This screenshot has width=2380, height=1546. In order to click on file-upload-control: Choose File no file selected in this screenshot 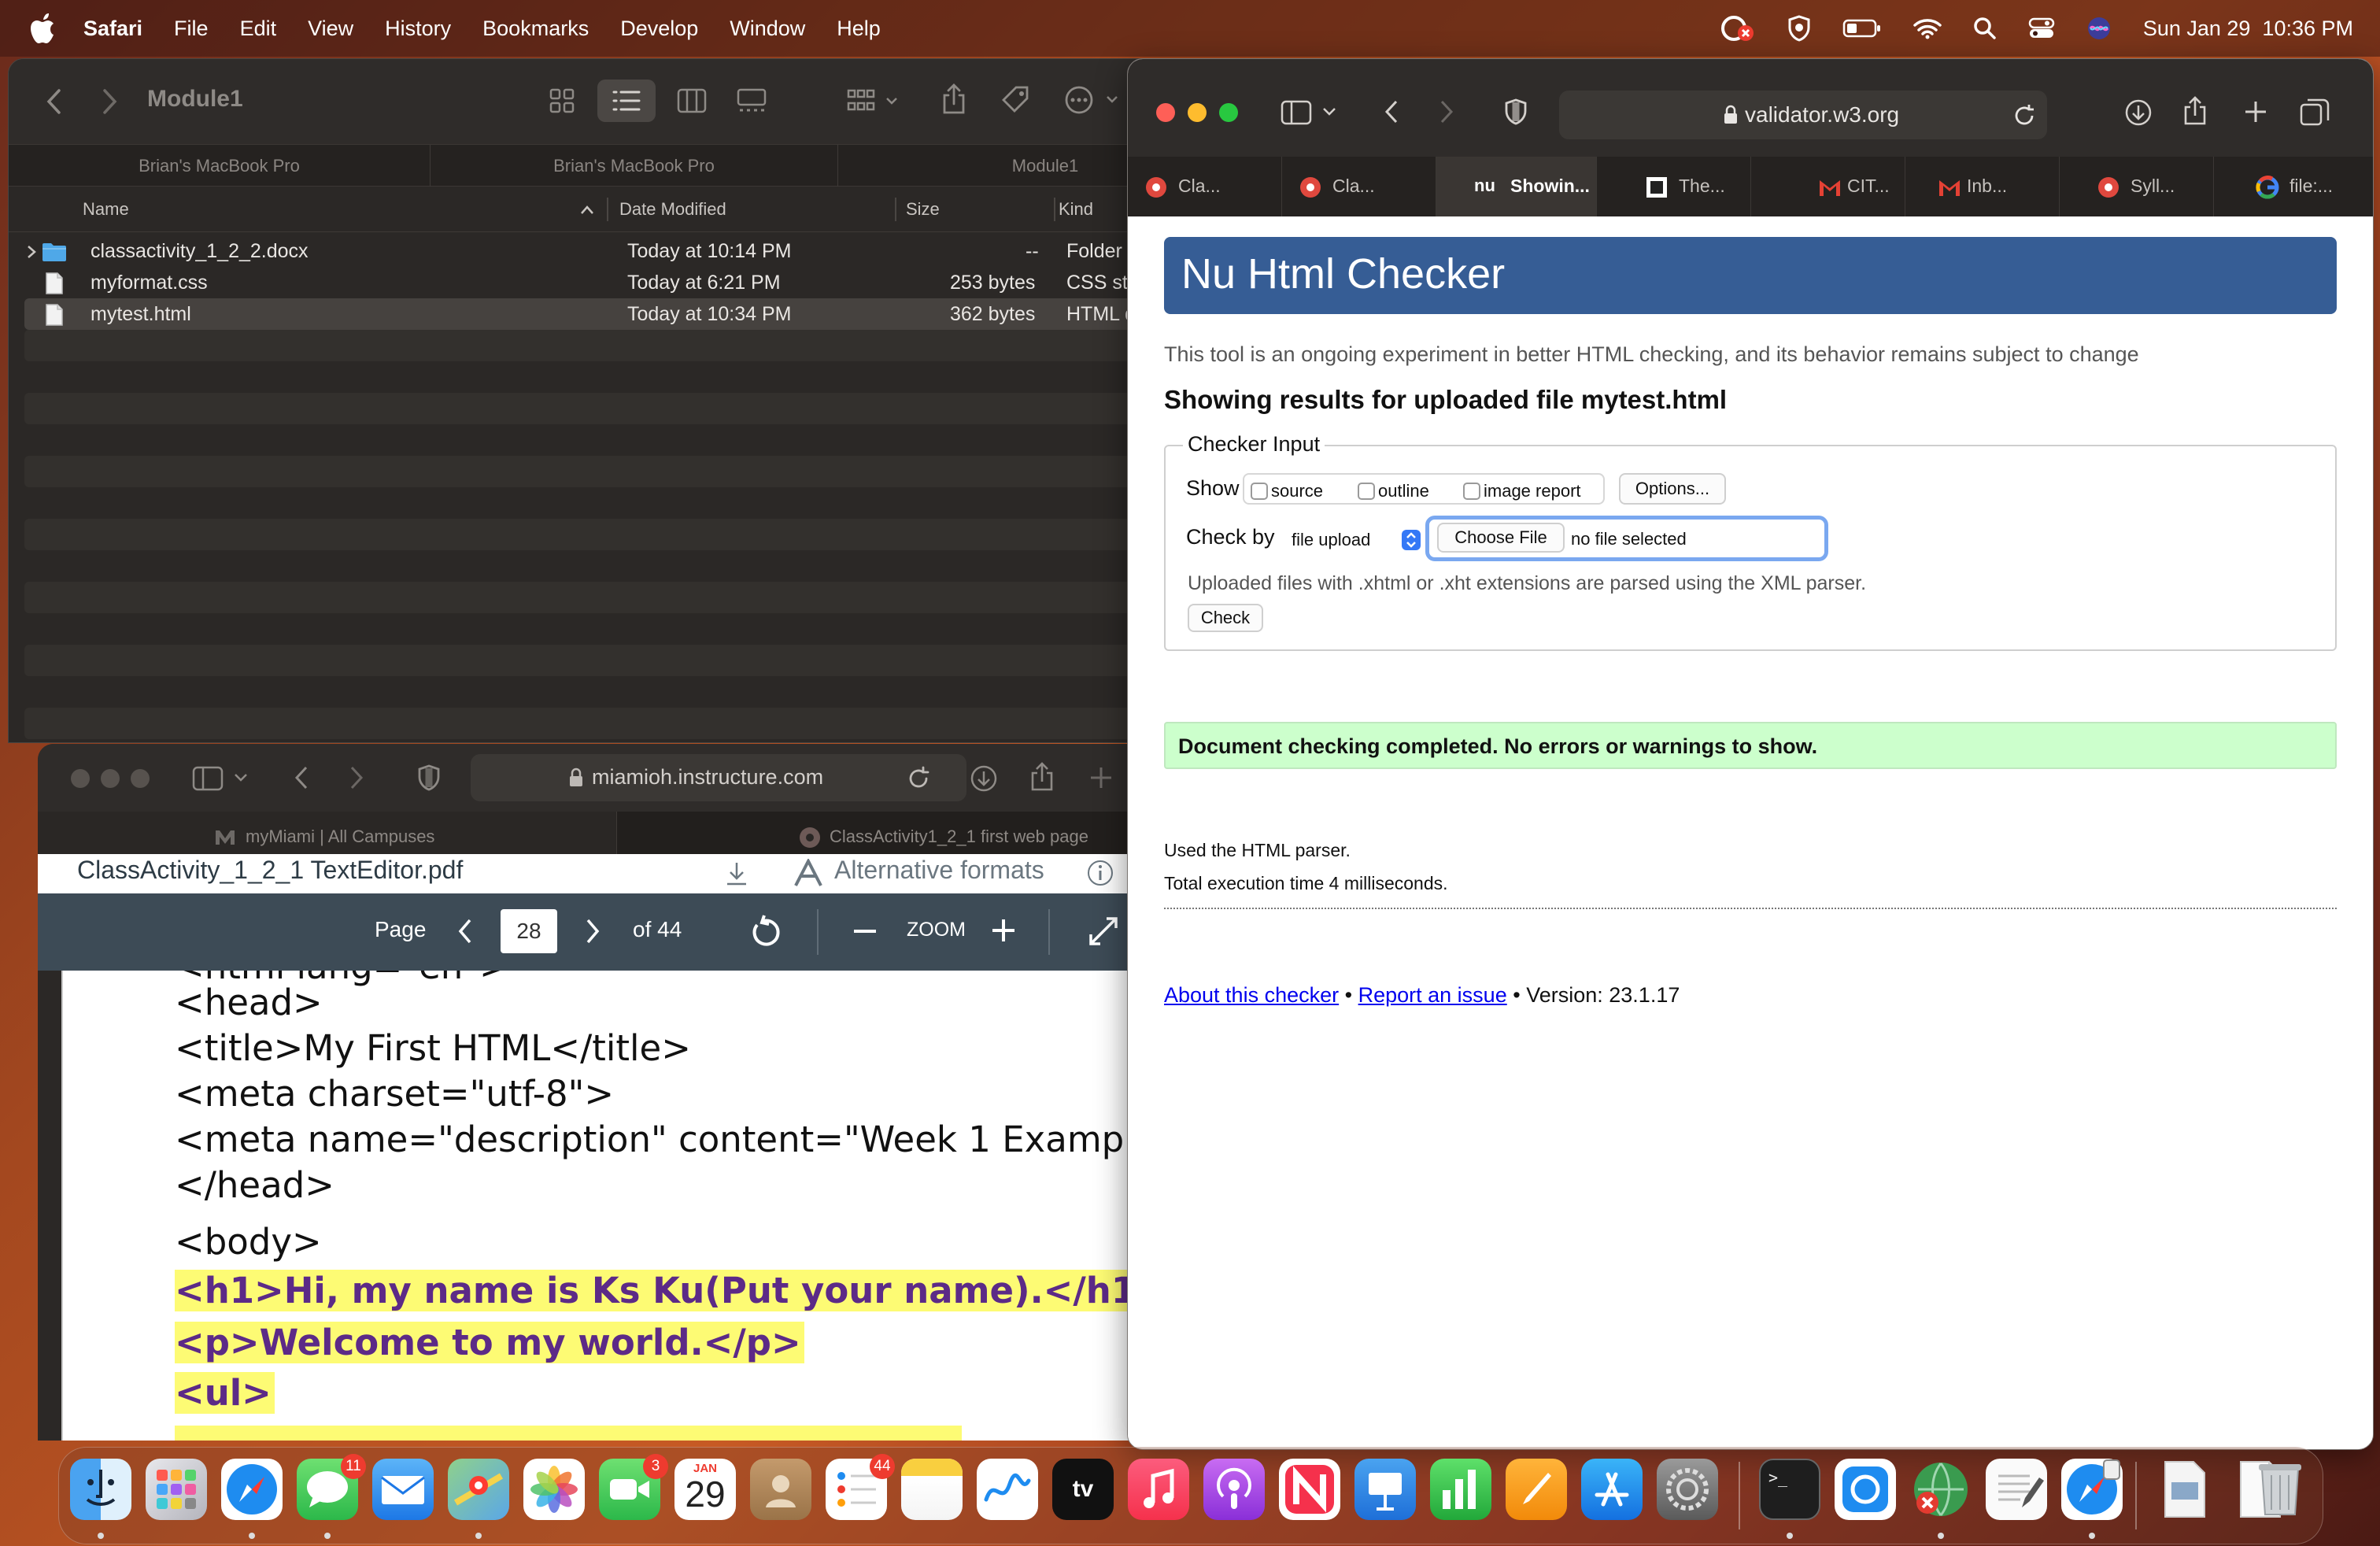, I will do `click(1626, 538)`.